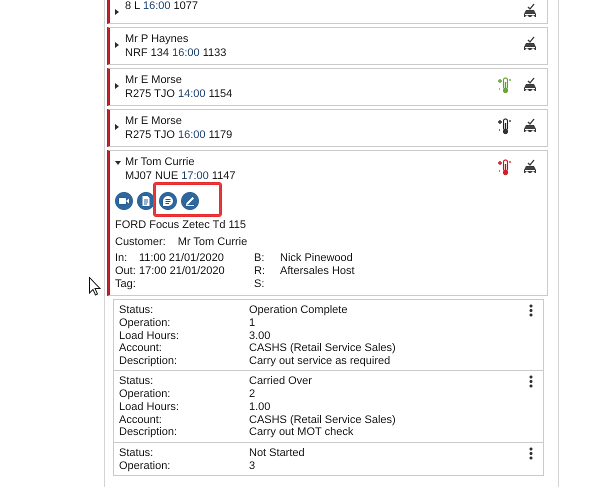  I want to click on booking-summary: R275 TJO 14:00 1154, so click(179, 94).